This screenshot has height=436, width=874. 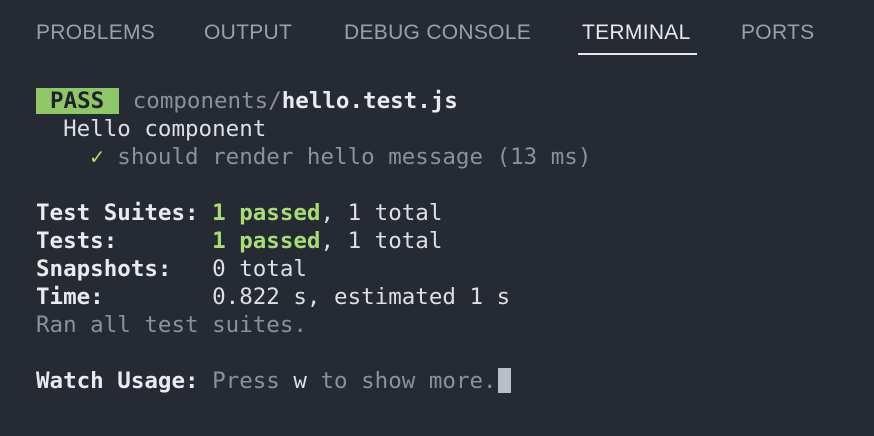 What do you see at coordinates (246, 381) in the screenshot?
I see `watch-press-text: Press` at bounding box center [246, 381].